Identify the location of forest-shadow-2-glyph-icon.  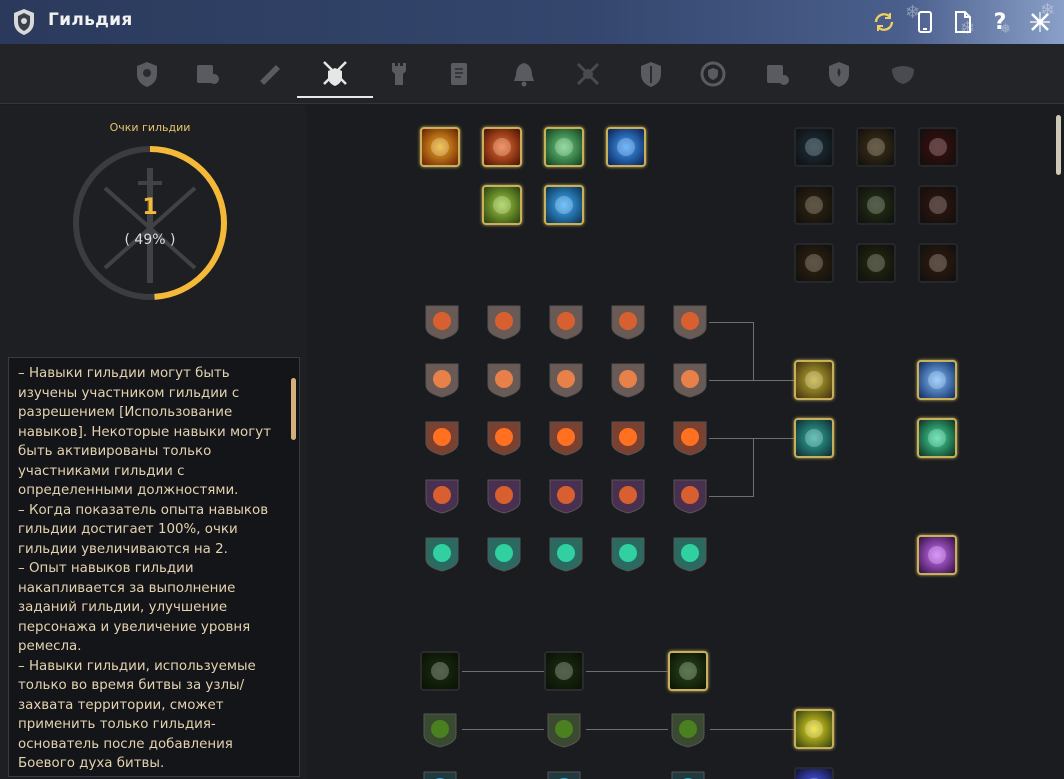
(564, 671).